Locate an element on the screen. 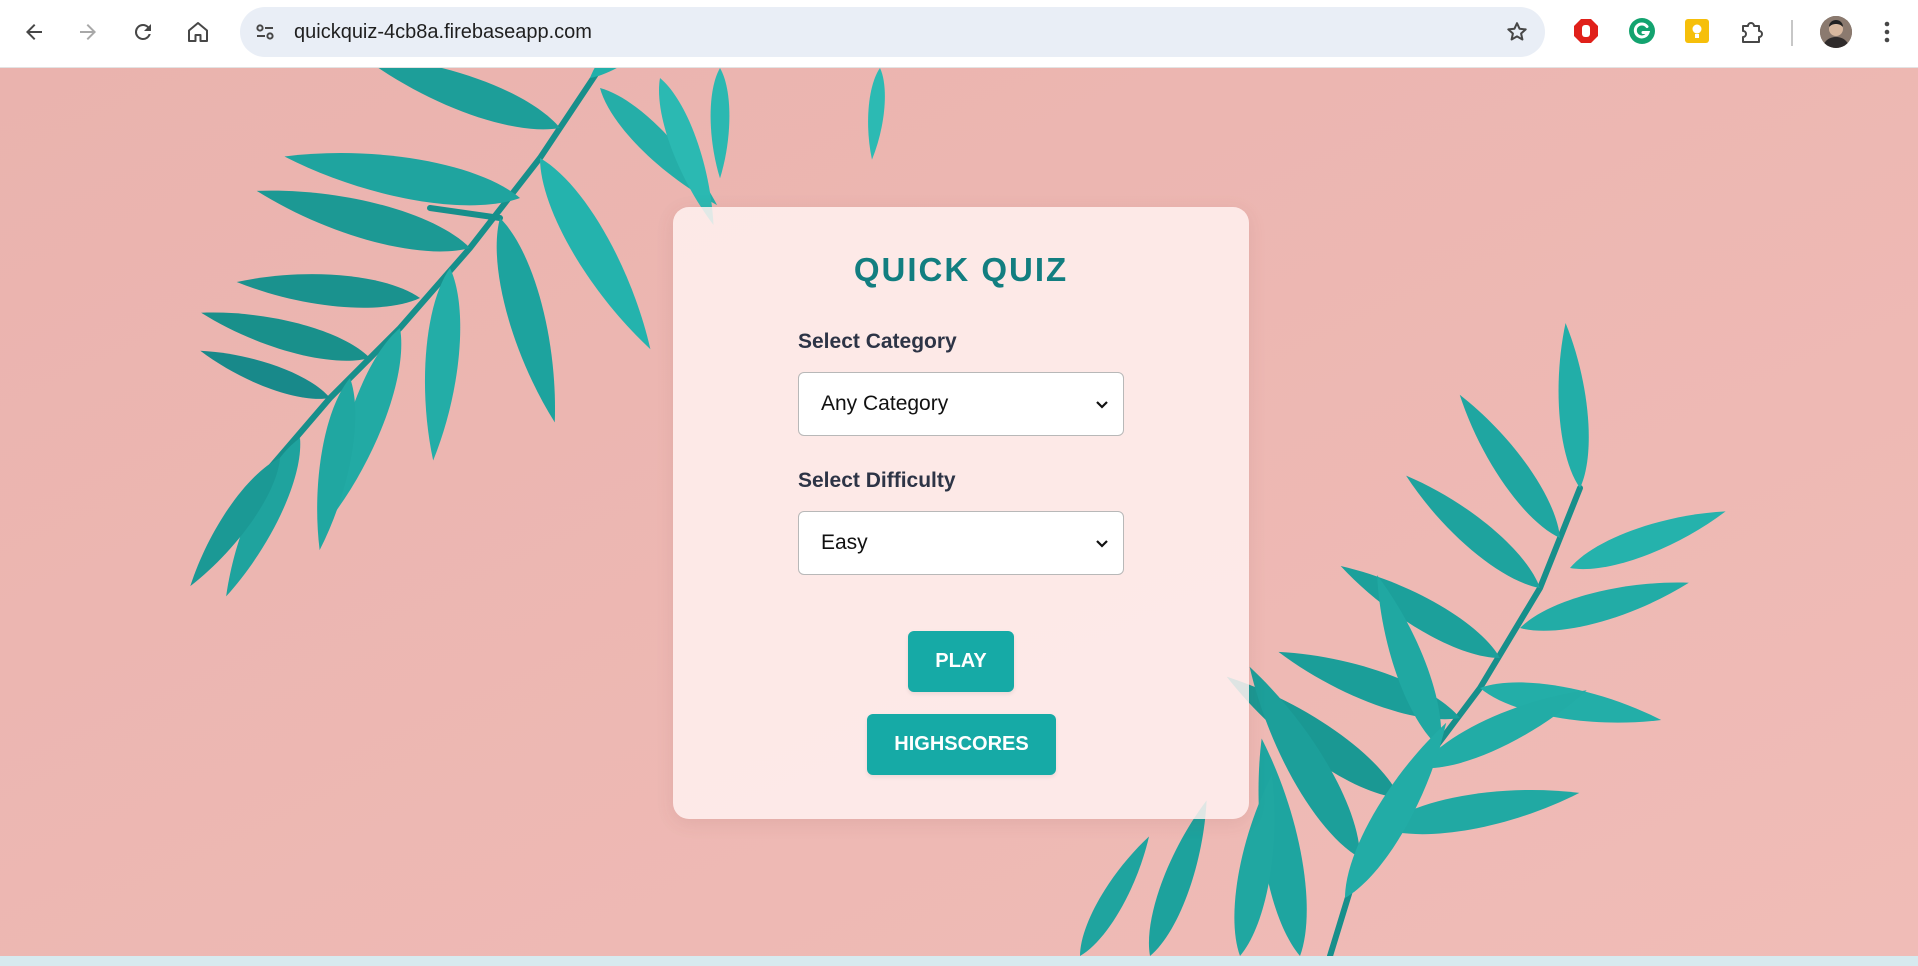 This screenshot has width=1918, height=966. difficulty-label: Select Difficulty is located at coordinates (877, 480).